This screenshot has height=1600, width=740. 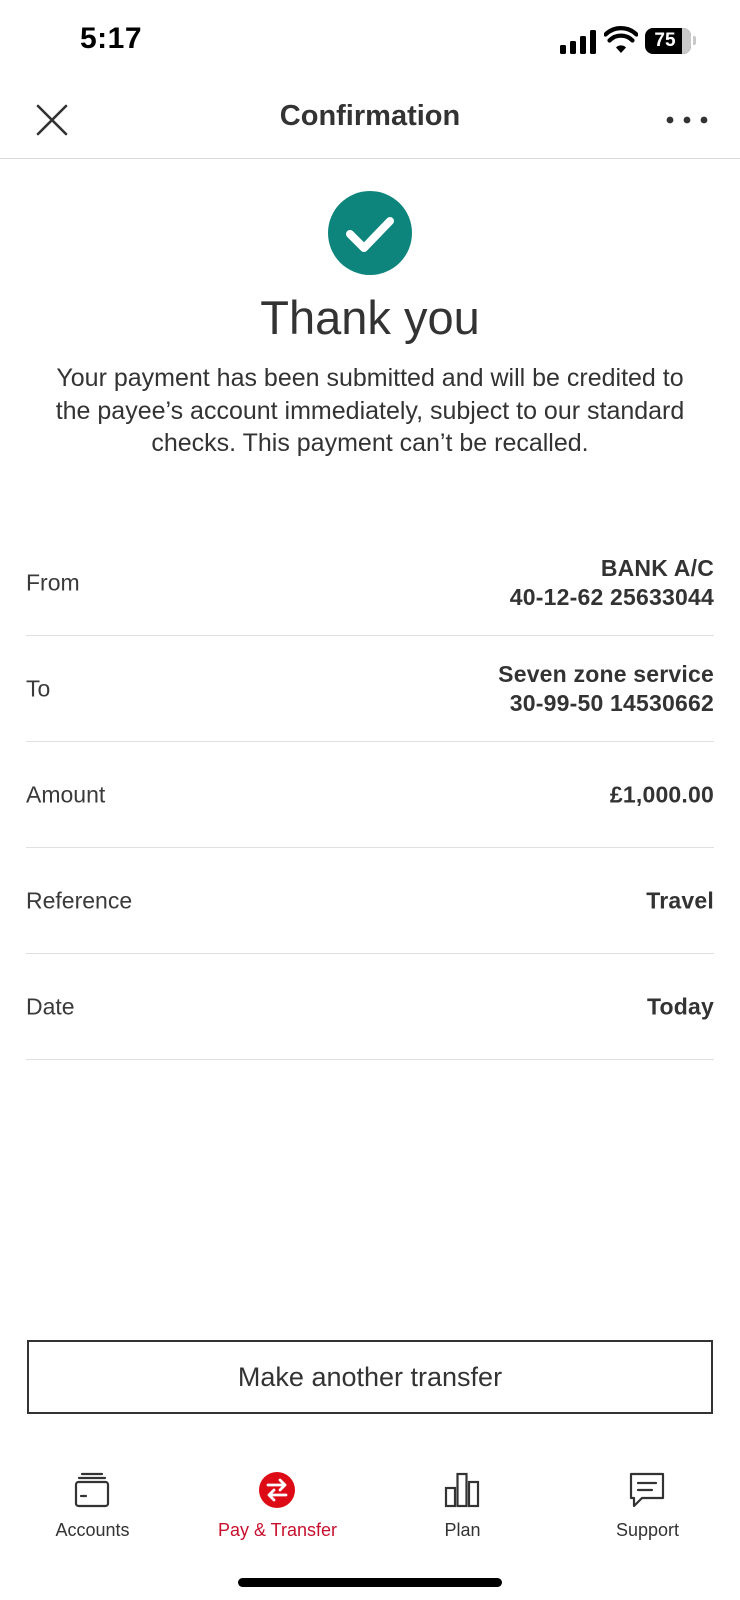 What do you see at coordinates (611, 596) in the screenshot?
I see `from-account-number: 40-12-62 25633044` at bounding box center [611, 596].